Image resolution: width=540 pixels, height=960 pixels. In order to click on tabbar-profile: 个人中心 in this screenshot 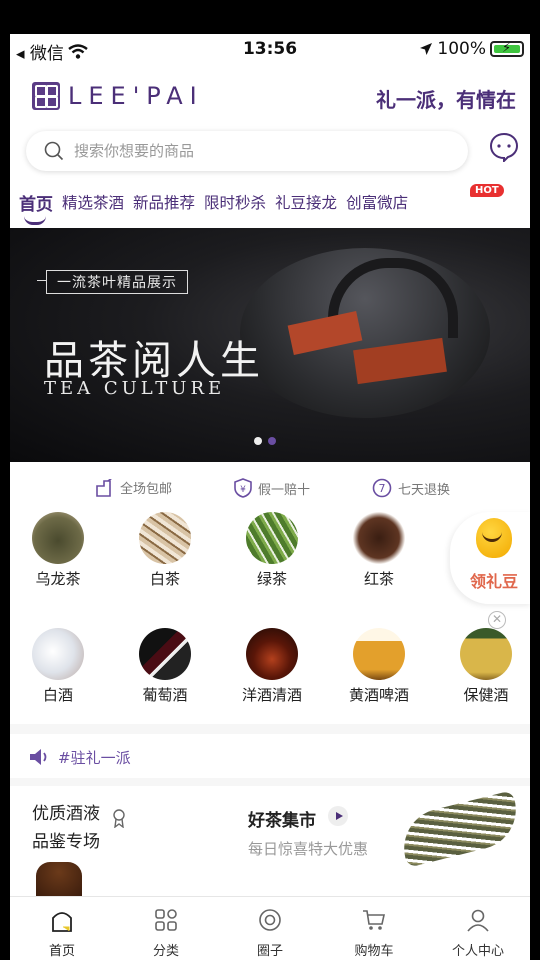, I will do `click(478, 928)`.